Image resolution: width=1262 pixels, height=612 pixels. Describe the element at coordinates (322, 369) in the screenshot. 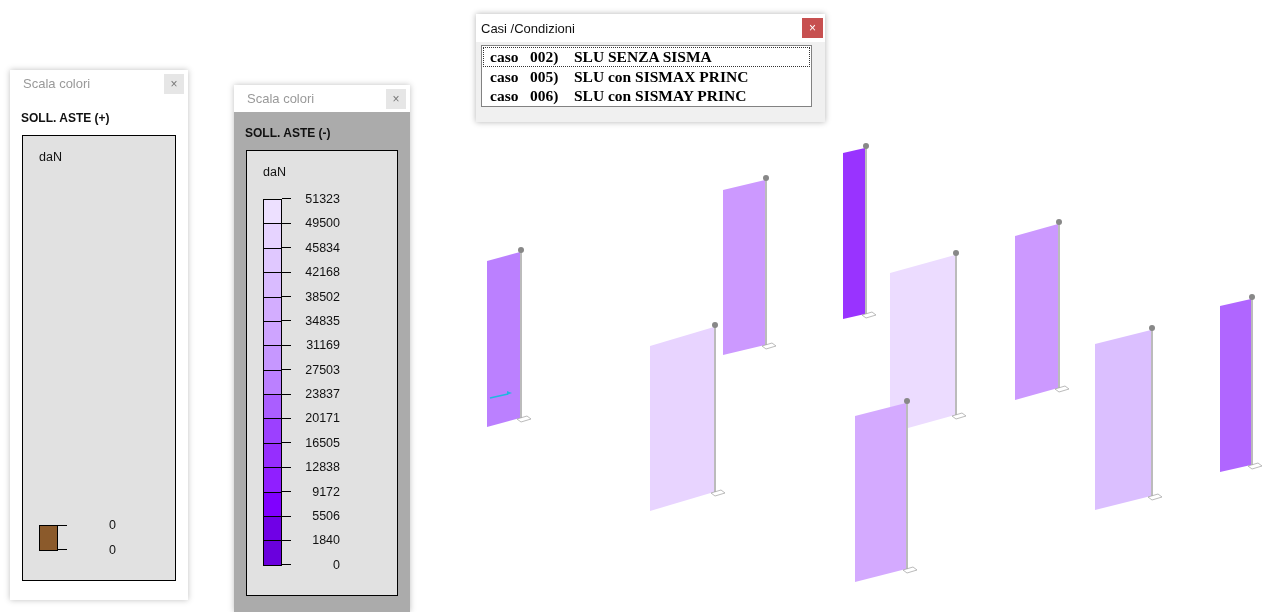

I see `scale-value: 27503` at that location.